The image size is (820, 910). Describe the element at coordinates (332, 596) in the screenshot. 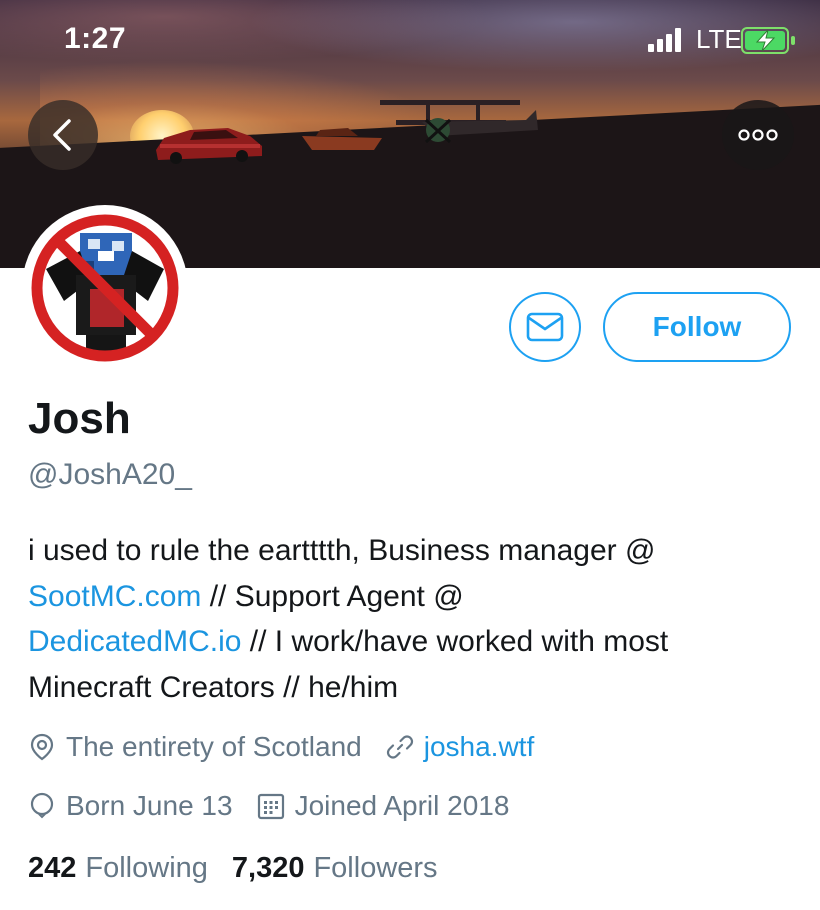

I see `bio-text-2: // Support Agent @` at that location.